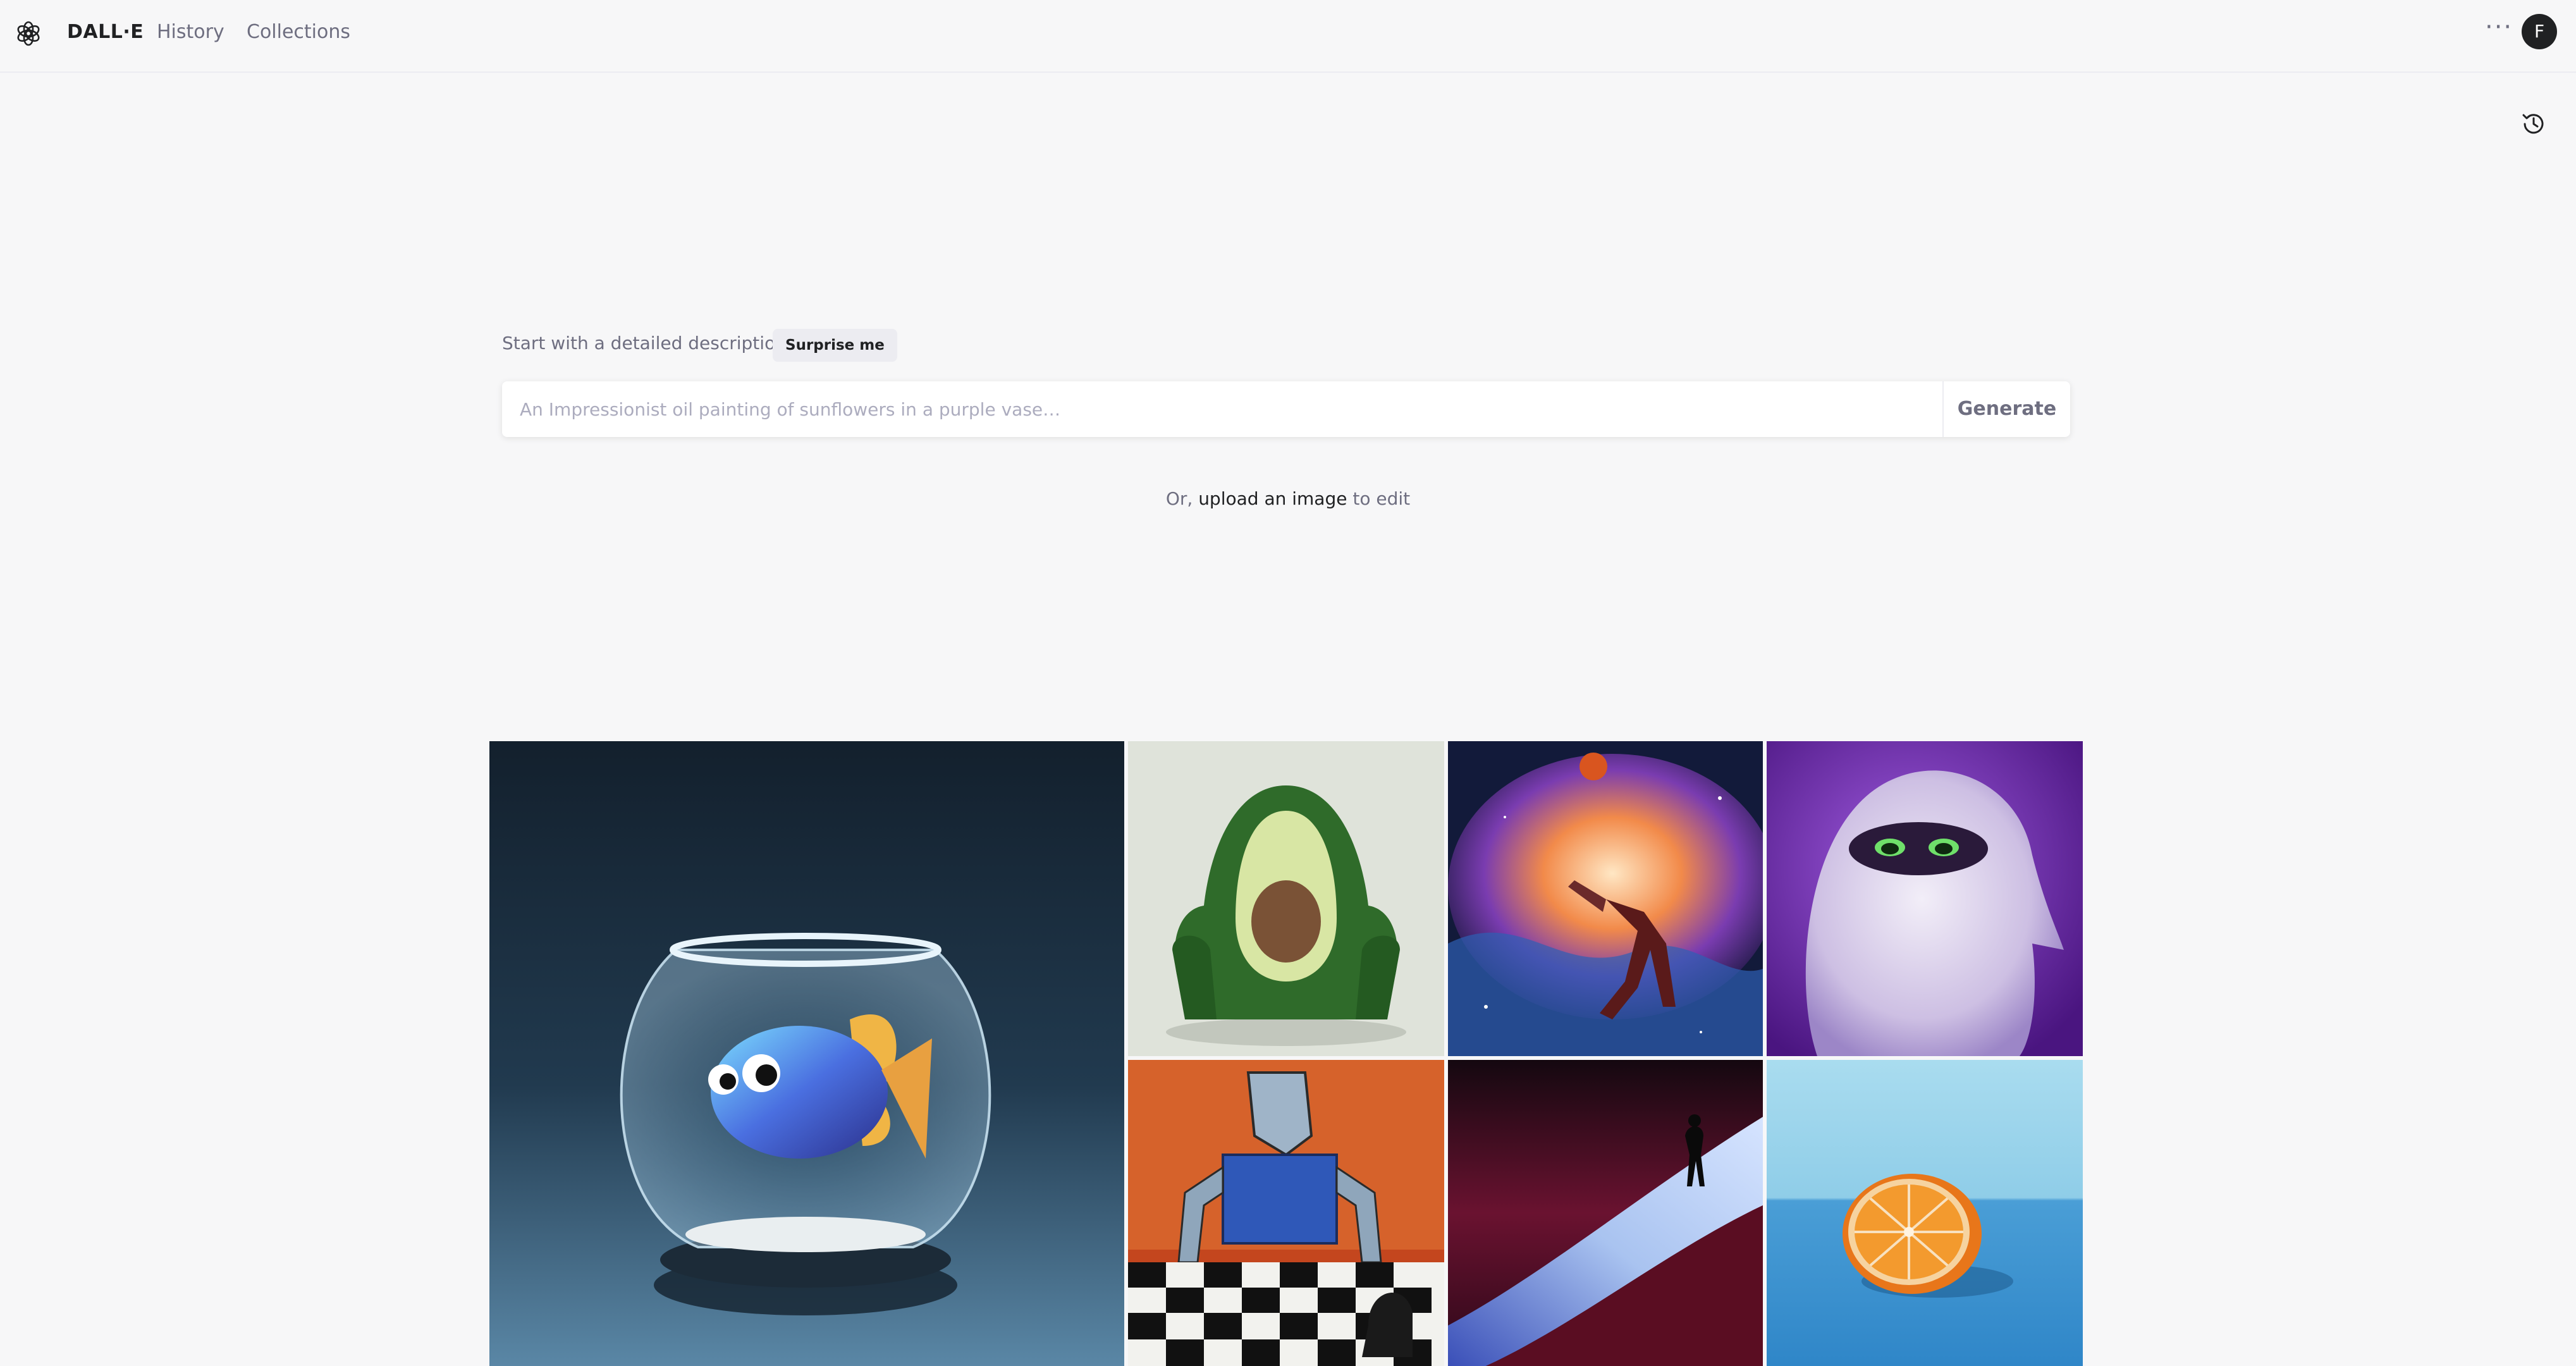  Describe the element at coordinates (2006, 409) in the screenshot. I see `generate-button: Generate` at that location.